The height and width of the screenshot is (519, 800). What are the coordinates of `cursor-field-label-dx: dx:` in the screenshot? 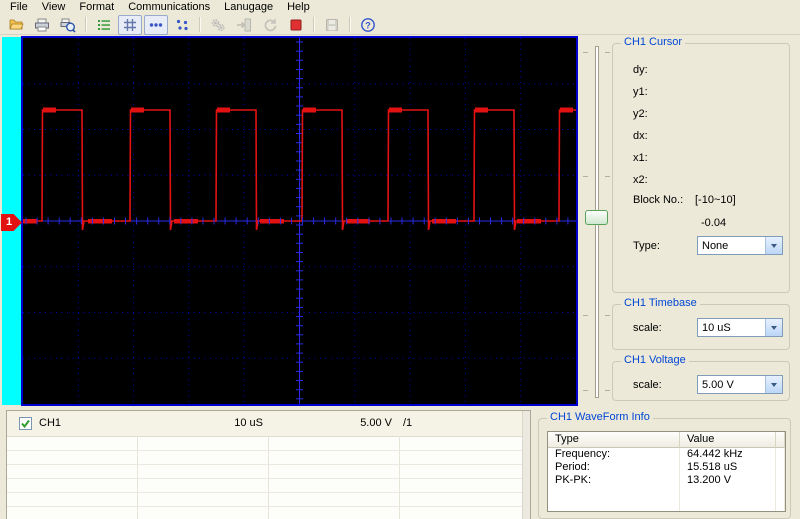 It's located at (640, 136).